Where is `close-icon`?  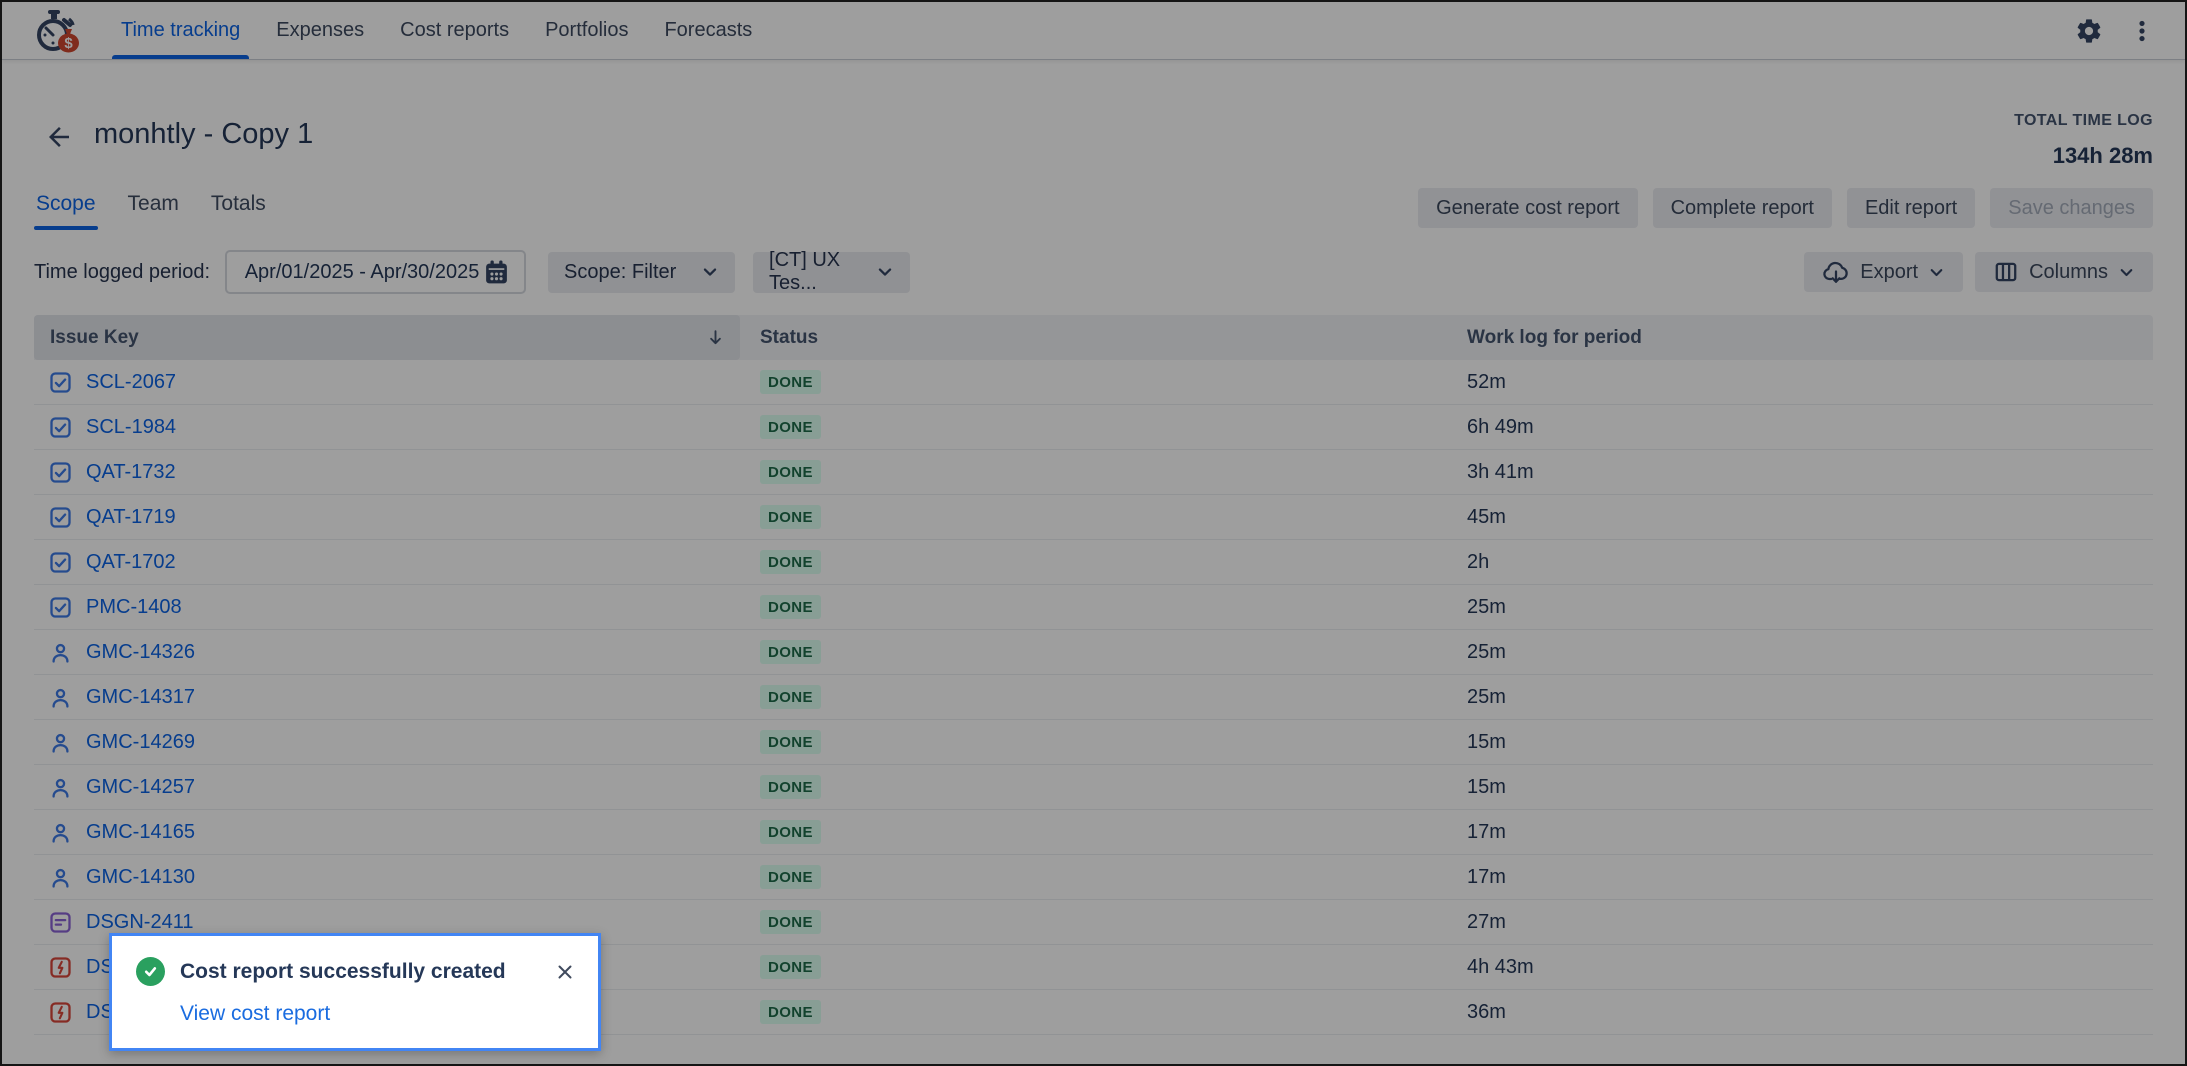
close-icon is located at coordinates (565, 972).